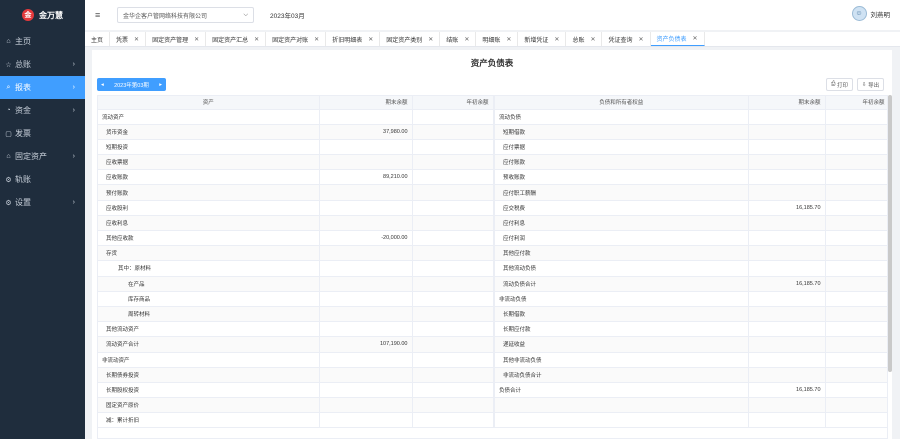  Describe the element at coordinates (621, 314) in the screenshot. I see `row-label: 长期借款` at that location.